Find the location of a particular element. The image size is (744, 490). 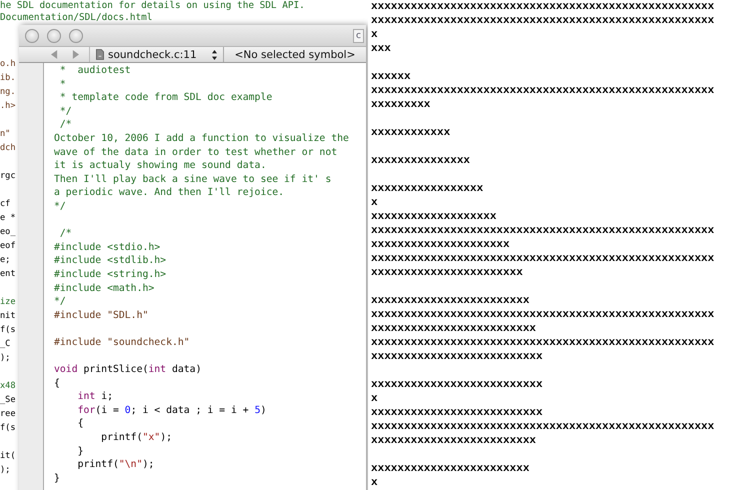

code-line: * is located at coordinates (62, 85).